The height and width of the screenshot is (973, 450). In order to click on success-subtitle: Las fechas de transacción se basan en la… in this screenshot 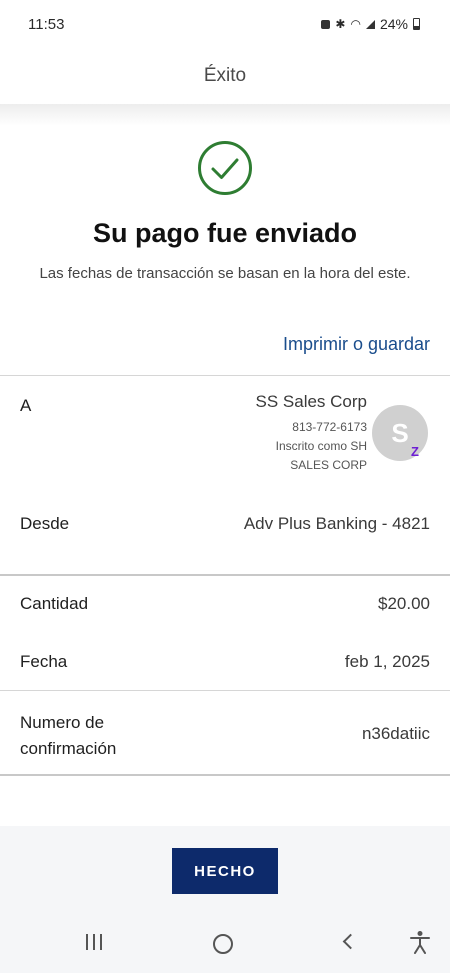, I will do `click(225, 273)`.